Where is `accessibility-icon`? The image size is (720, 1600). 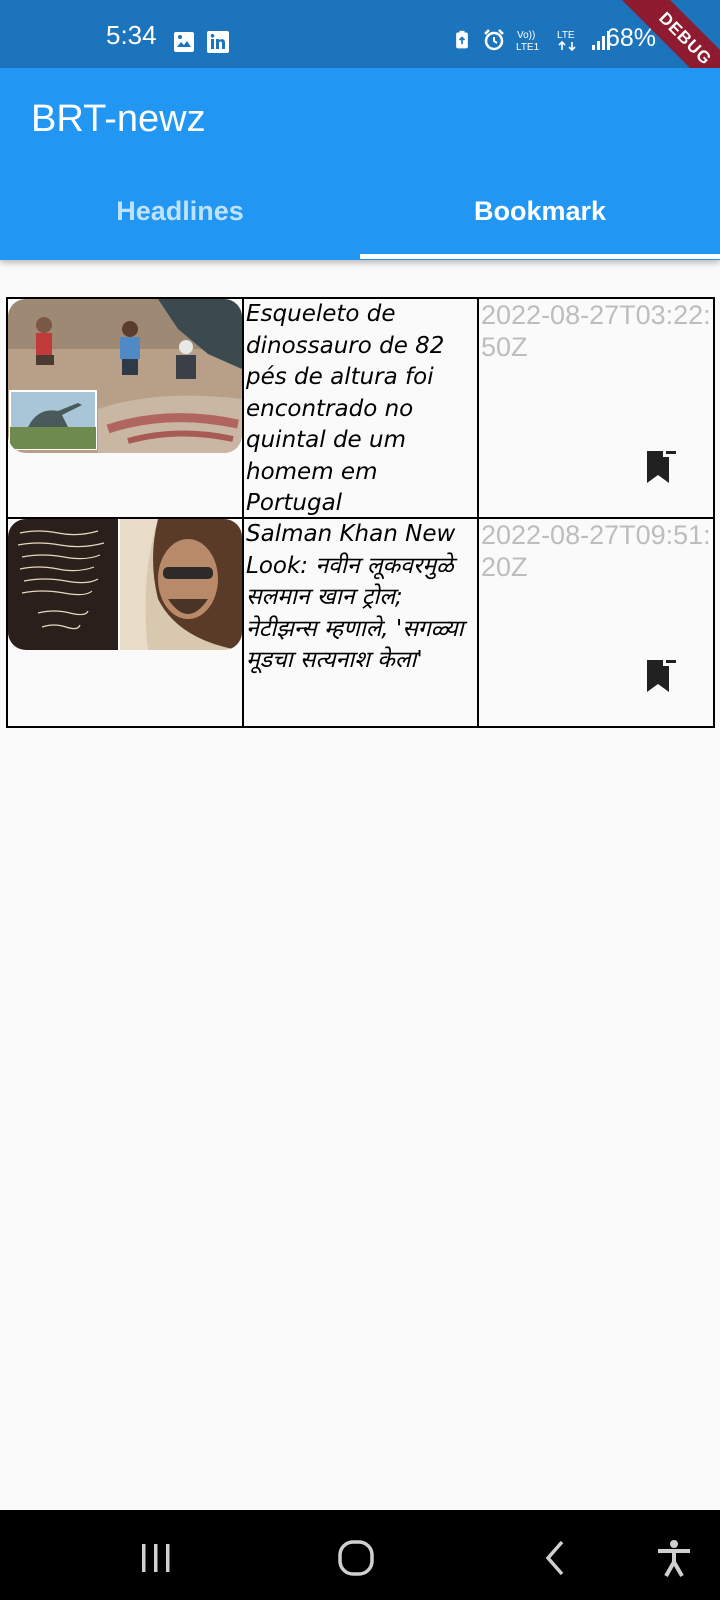
accessibility-icon is located at coordinates (674, 1558).